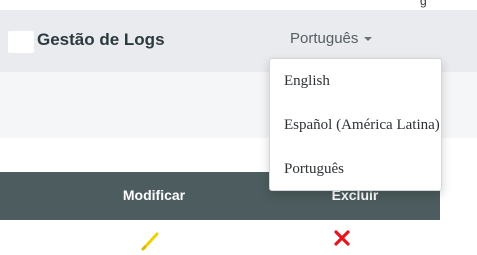 The image size is (477, 255). Describe the element at coordinates (355, 81) in the screenshot. I see `language-option-english: English` at that location.